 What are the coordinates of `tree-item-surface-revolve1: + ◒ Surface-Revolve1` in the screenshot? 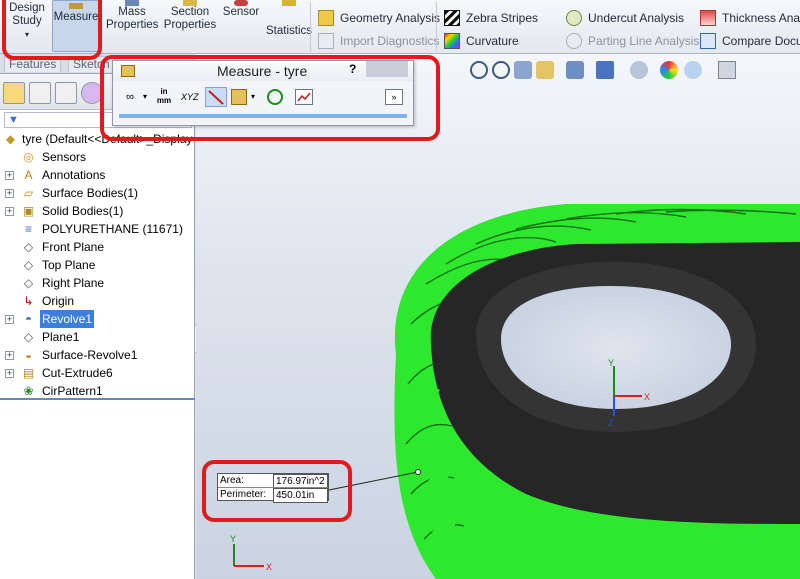 It's located at (97, 355).